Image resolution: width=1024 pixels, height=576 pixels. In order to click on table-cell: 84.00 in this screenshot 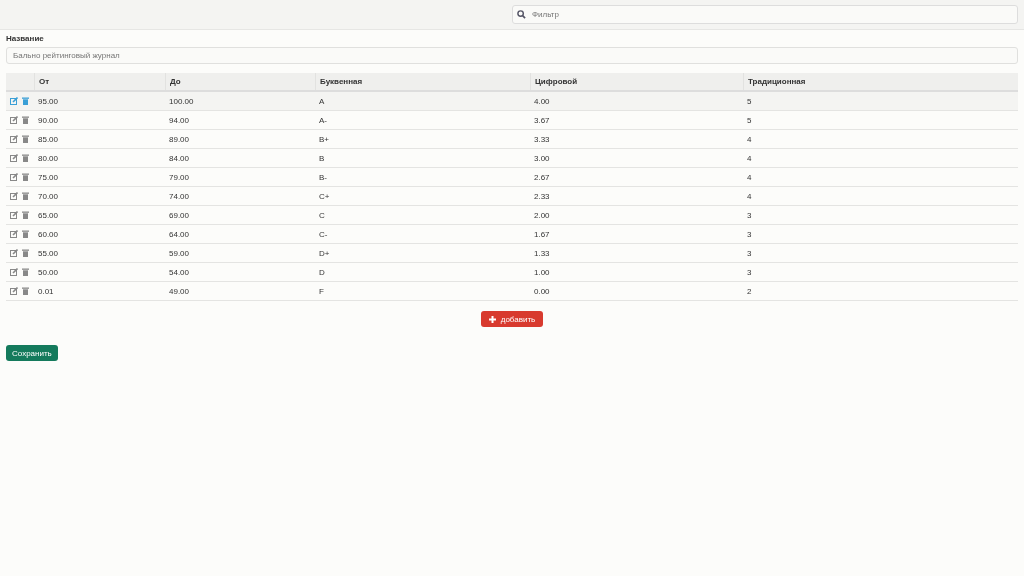, I will do `click(179, 158)`.